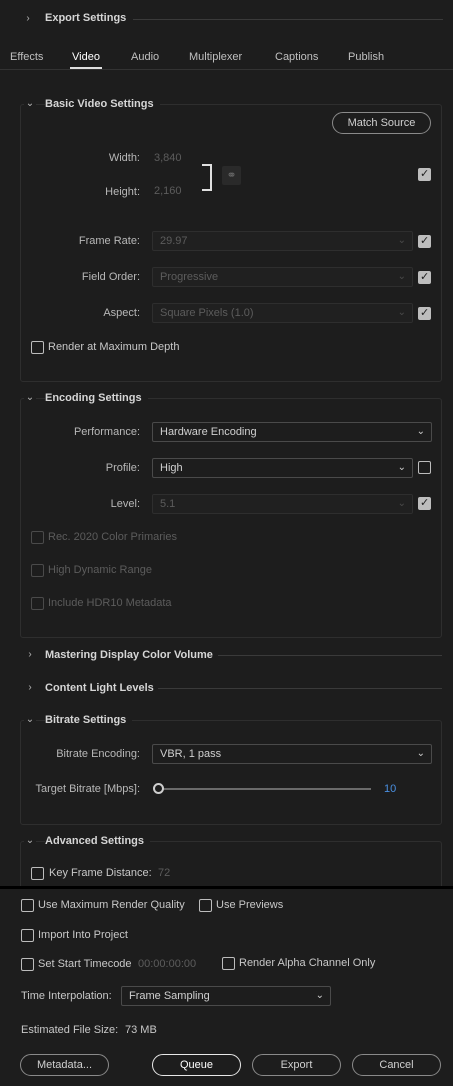 Image resolution: width=453 pixels, height=1086 pixels. I want to click on set-start-timecode-label: Set Start Timecode, so click(85, 964).